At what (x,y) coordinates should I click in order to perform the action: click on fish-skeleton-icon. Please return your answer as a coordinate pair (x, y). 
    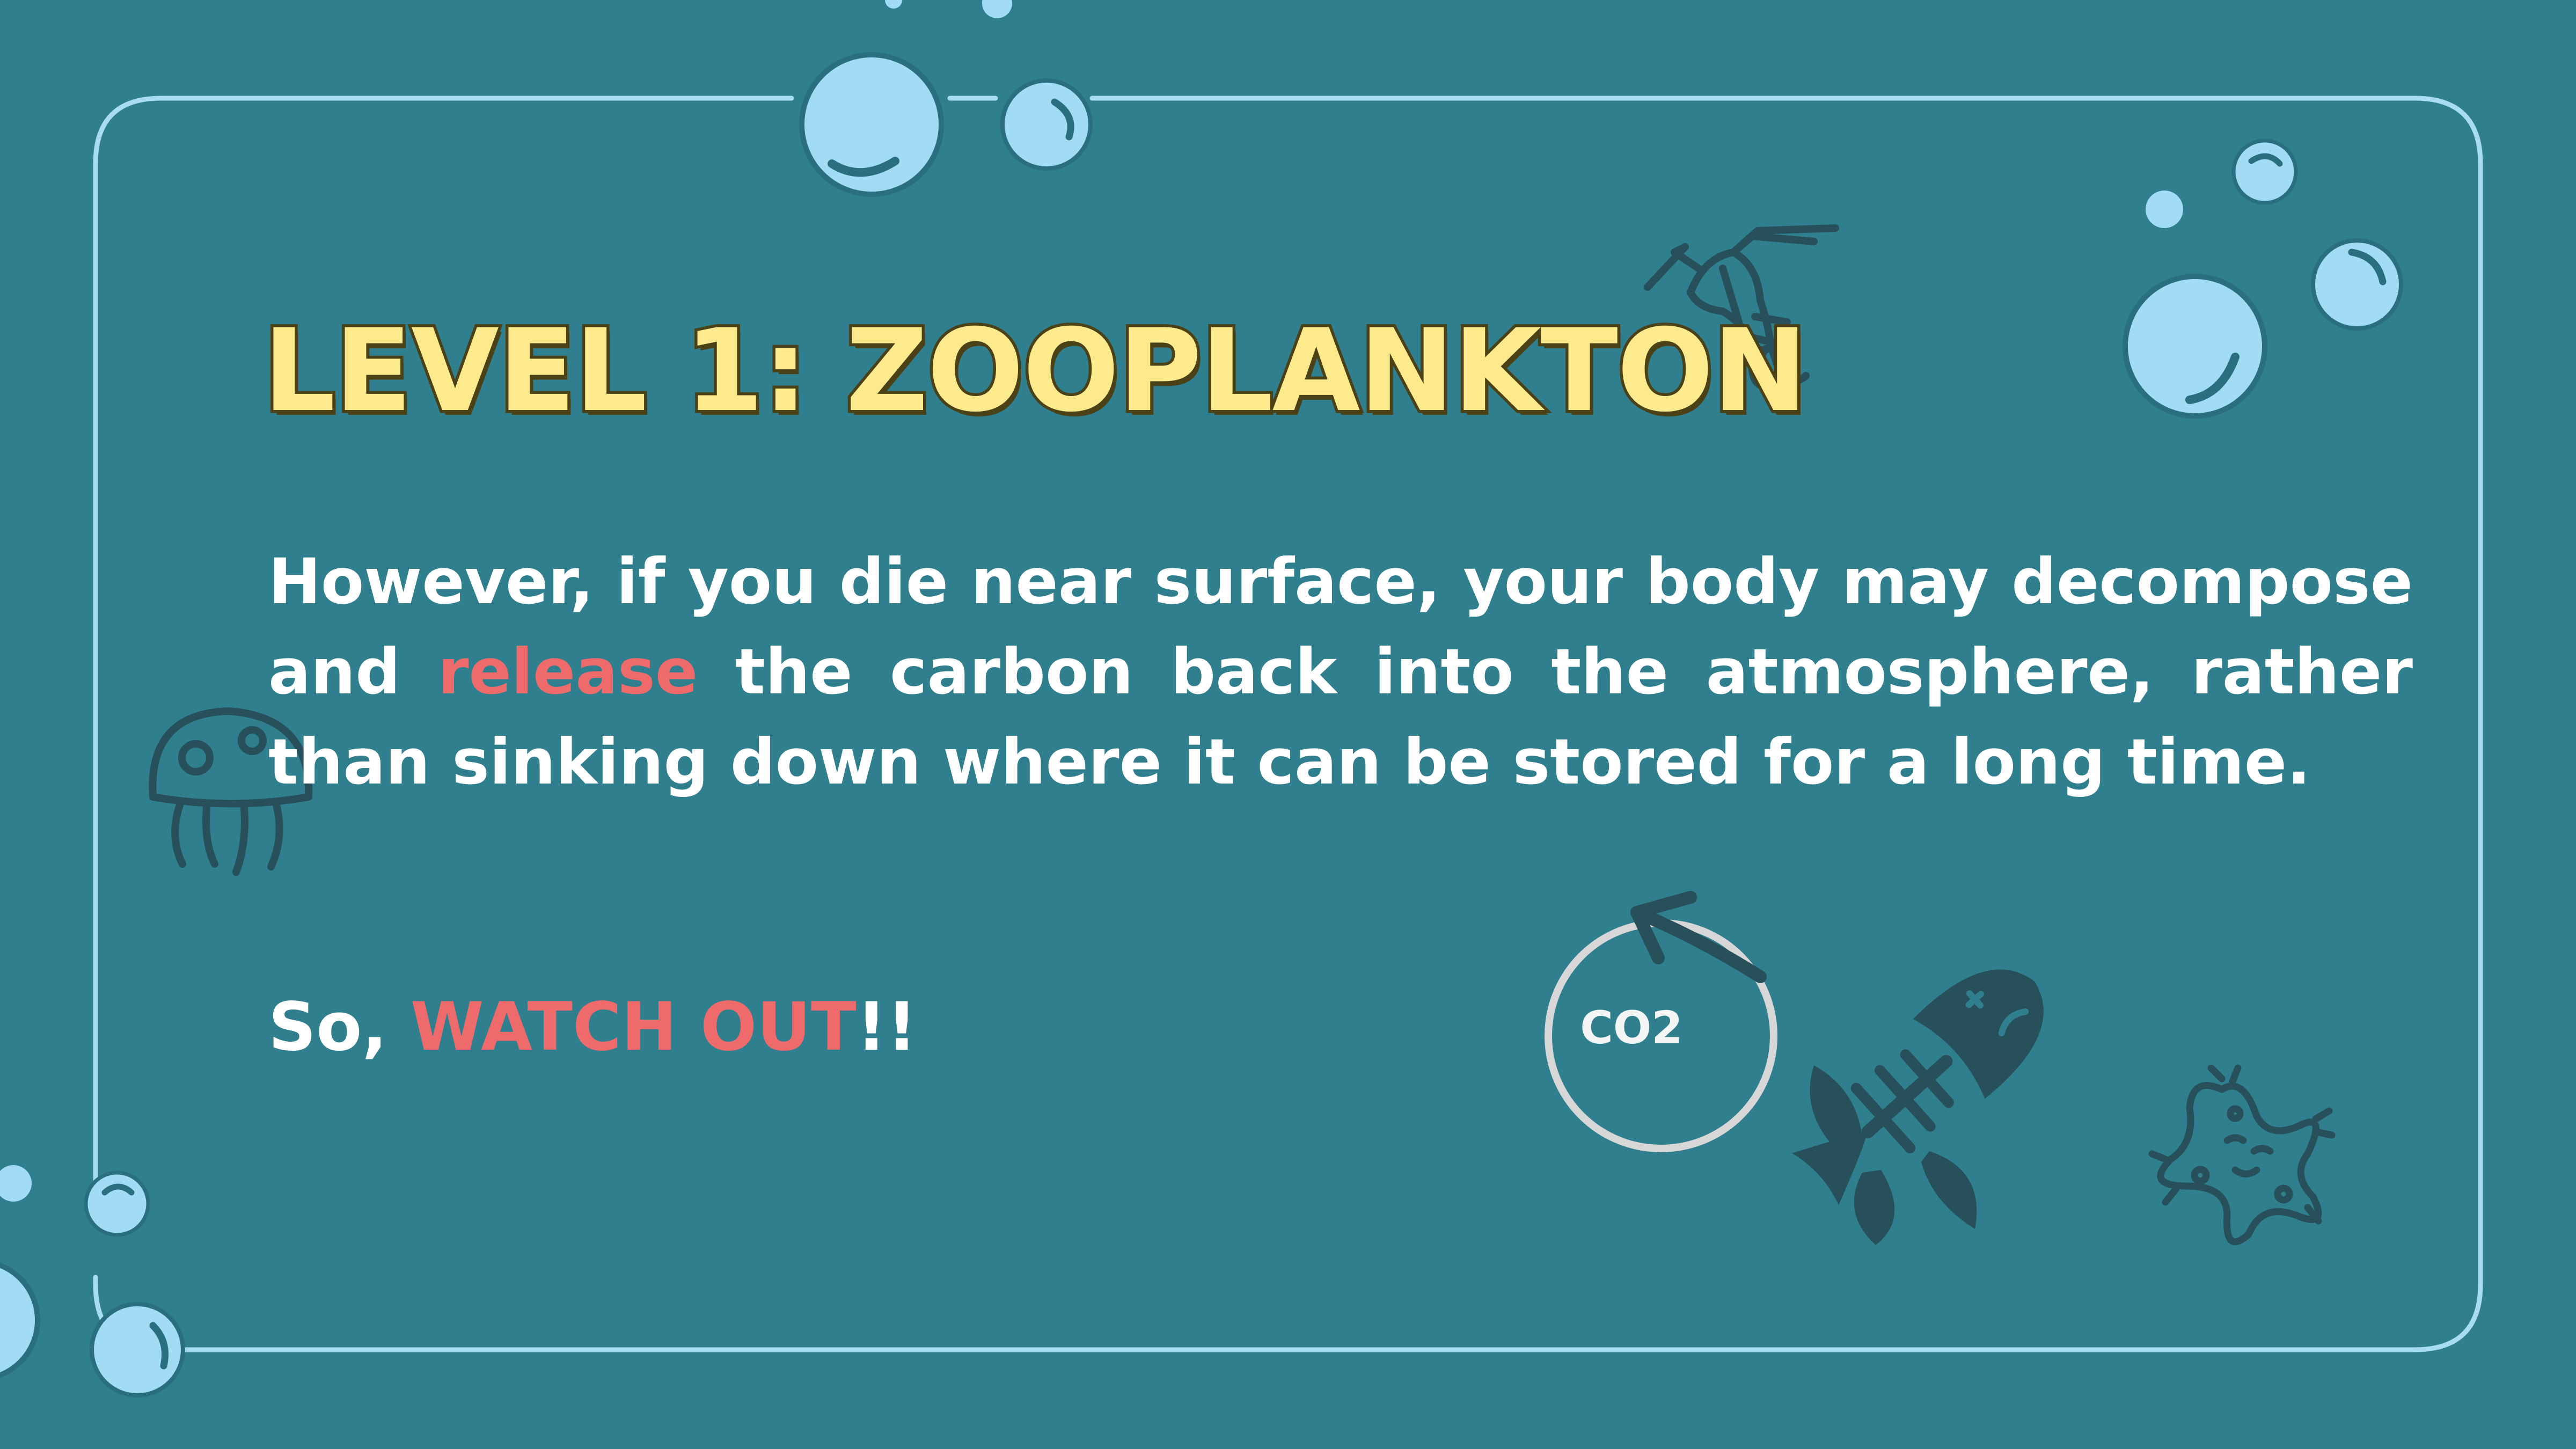
    Looking at the image, I should click on (1918, 1107).